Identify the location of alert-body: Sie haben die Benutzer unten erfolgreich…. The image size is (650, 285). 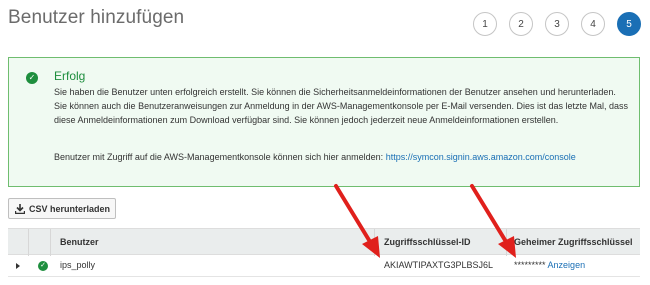
(341, 106).